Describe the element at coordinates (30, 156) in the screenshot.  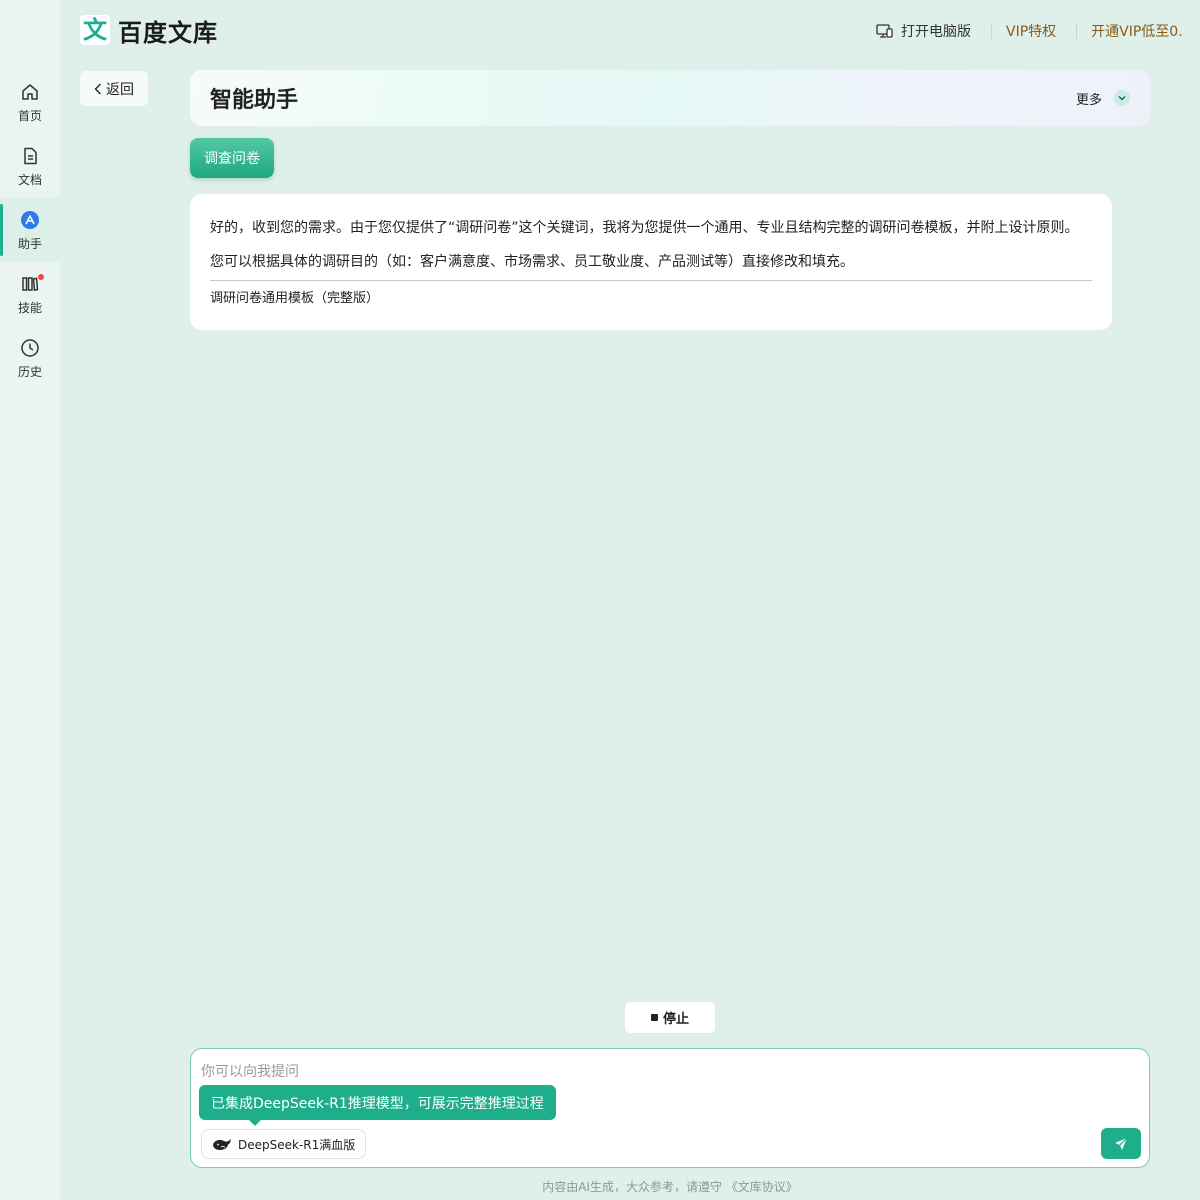
I see `document-icon` at that location.